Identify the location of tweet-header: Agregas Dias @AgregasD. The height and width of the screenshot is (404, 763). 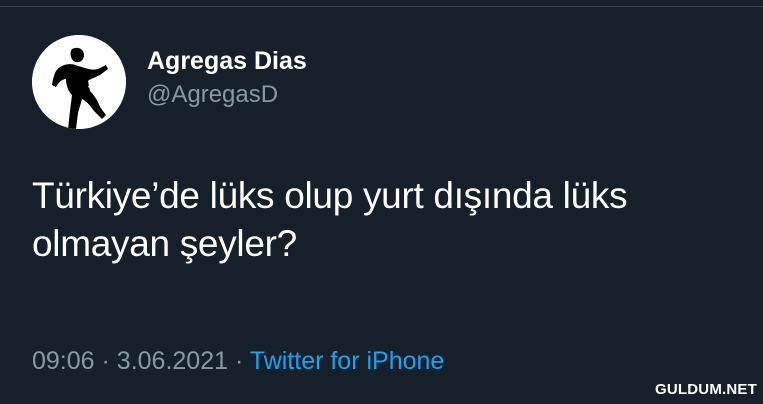
(169, 82).